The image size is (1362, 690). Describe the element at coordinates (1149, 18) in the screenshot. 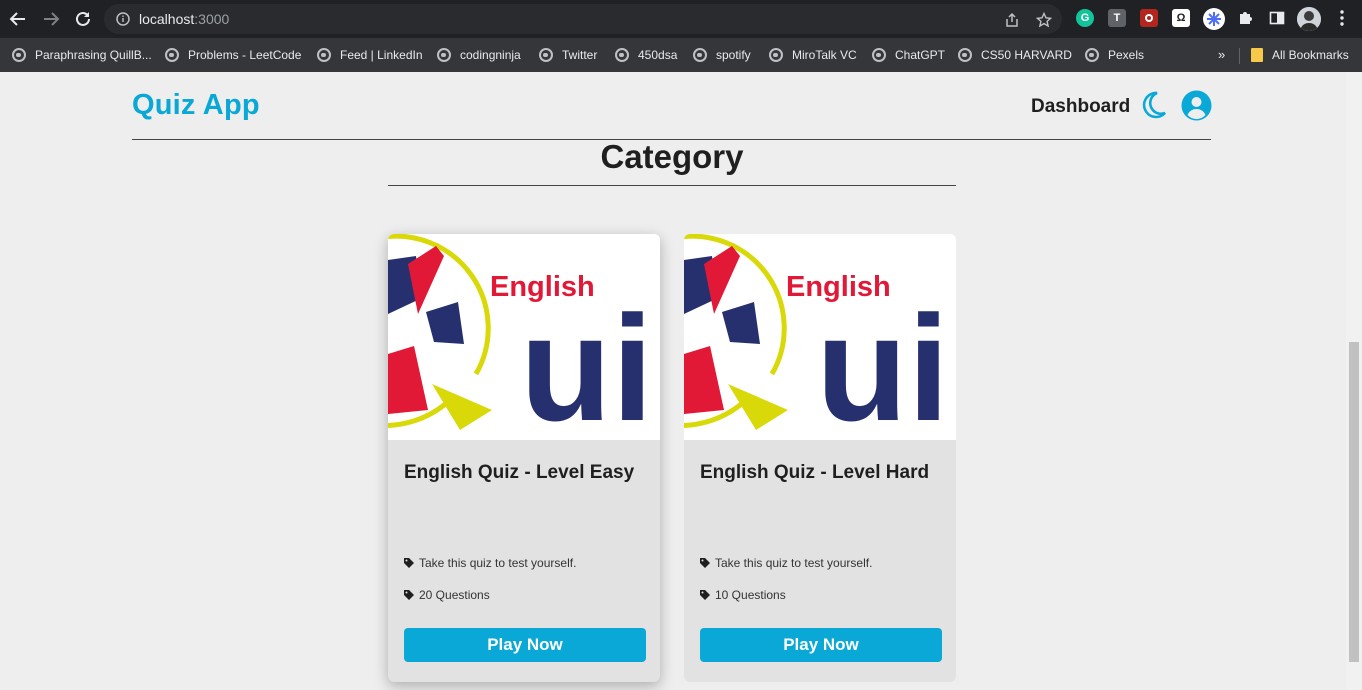

I see `red-extension-icon` at that location.